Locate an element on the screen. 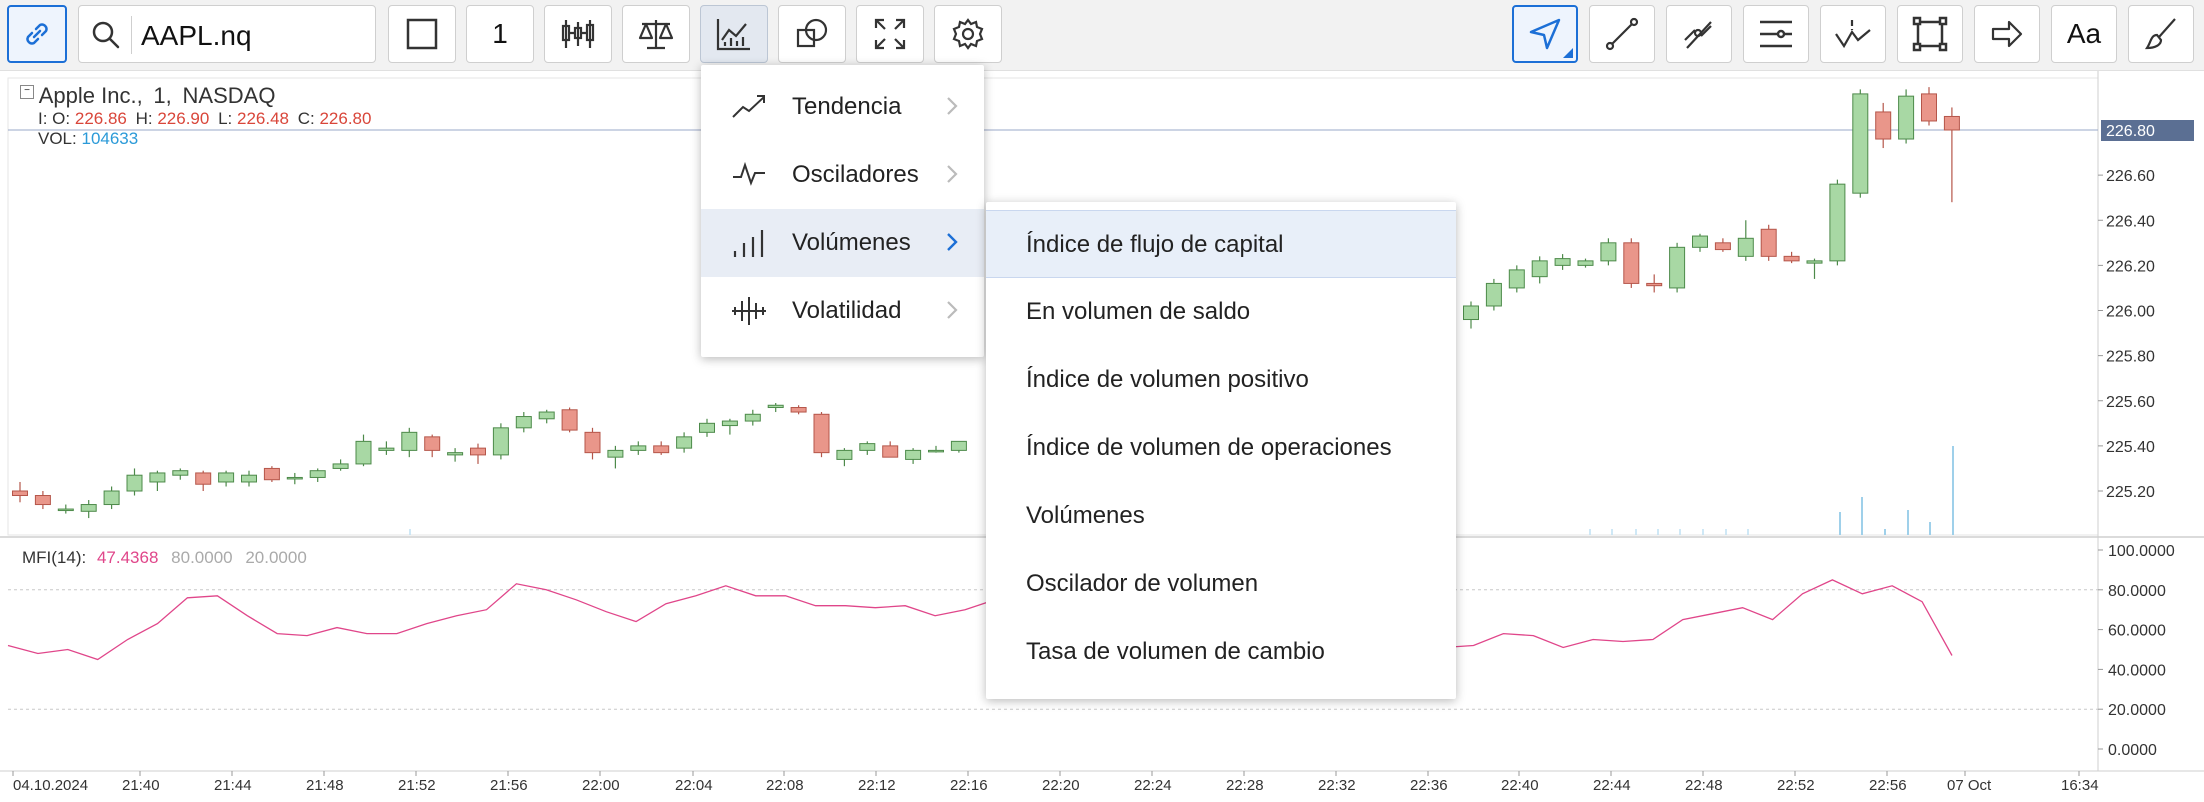 This screenshot has width=2204, height=802. menu-item-oscillators: Osciladores is located at coordinates (842, 175).